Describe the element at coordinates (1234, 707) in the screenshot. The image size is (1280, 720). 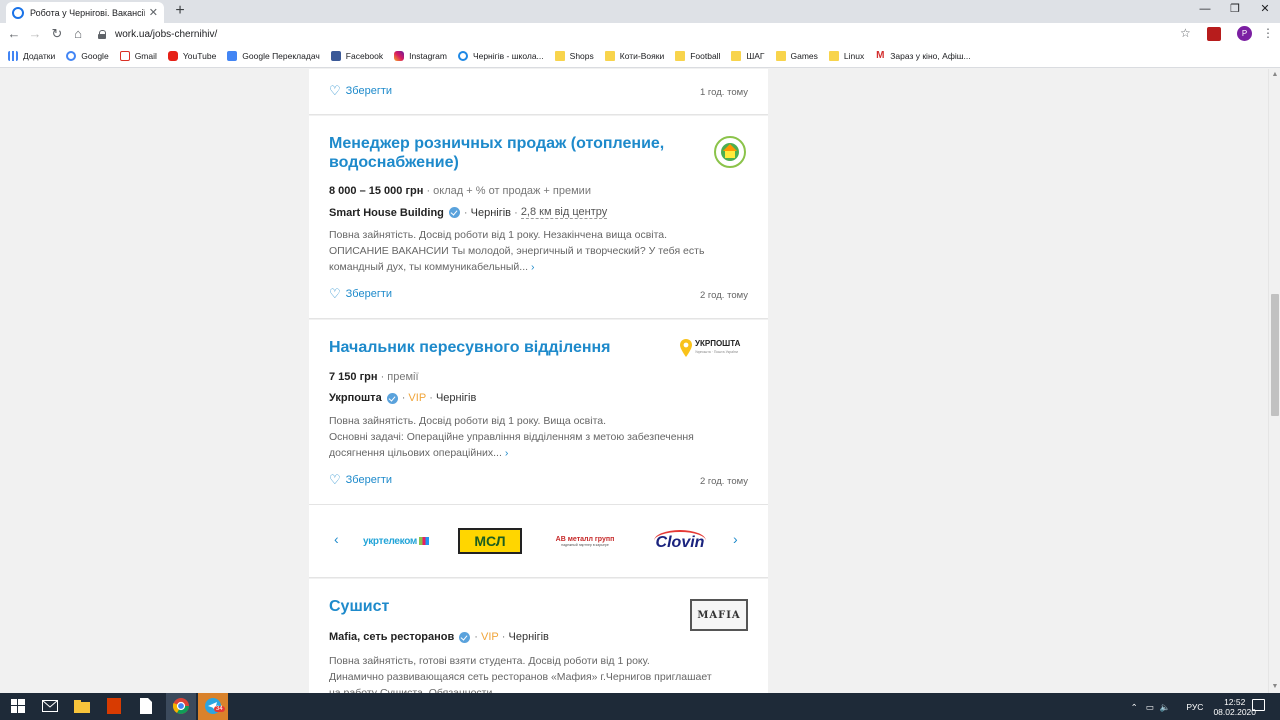
I see `clock: 12:52 08.02.2020` at that location.